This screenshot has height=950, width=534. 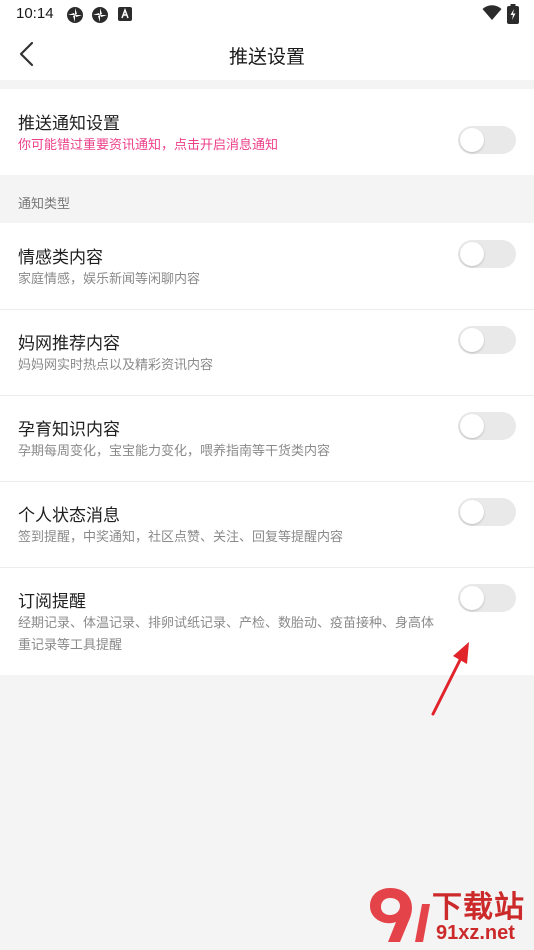 What do you see at coordinates (478, 907) in the screenshot?
I see `watermark-logo-text: 下载站` at bounding box center [478, 907].